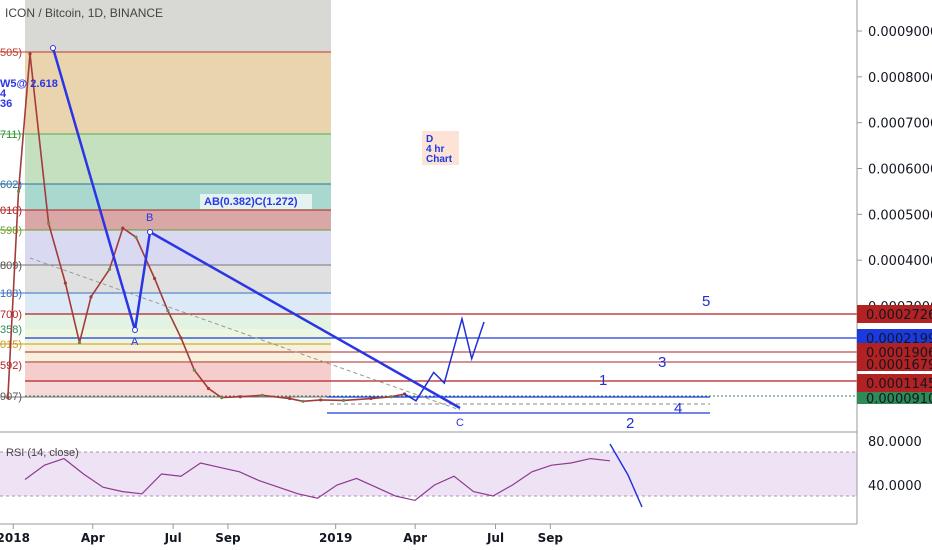  I want to click on fib-label: 711), so click(10, 135).